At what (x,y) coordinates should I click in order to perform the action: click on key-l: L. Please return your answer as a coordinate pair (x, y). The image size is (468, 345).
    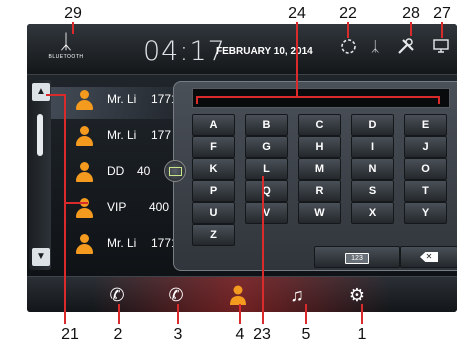
    Looking at the image, I should click on (266, 169).